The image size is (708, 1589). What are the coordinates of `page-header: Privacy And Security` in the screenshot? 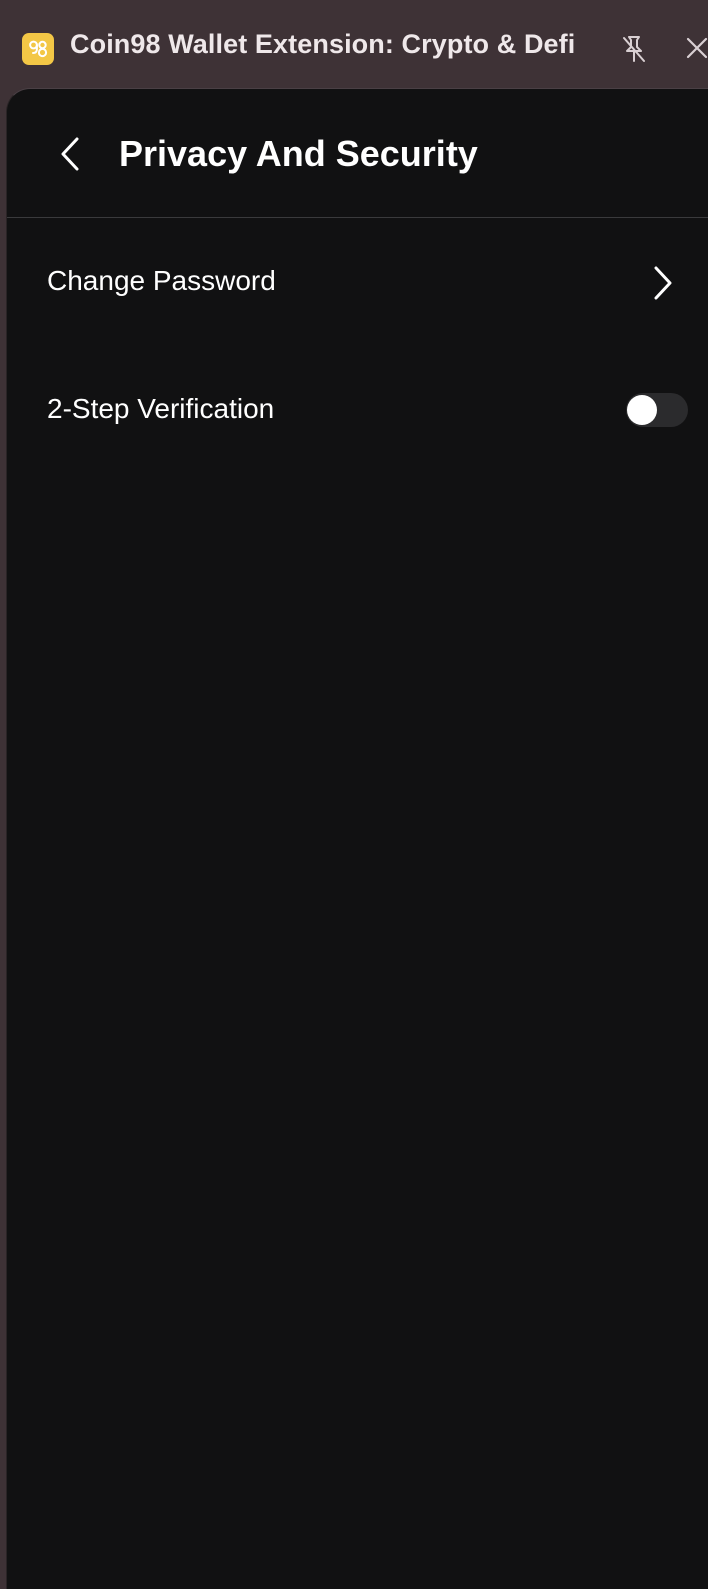 It's located at (357, 153).